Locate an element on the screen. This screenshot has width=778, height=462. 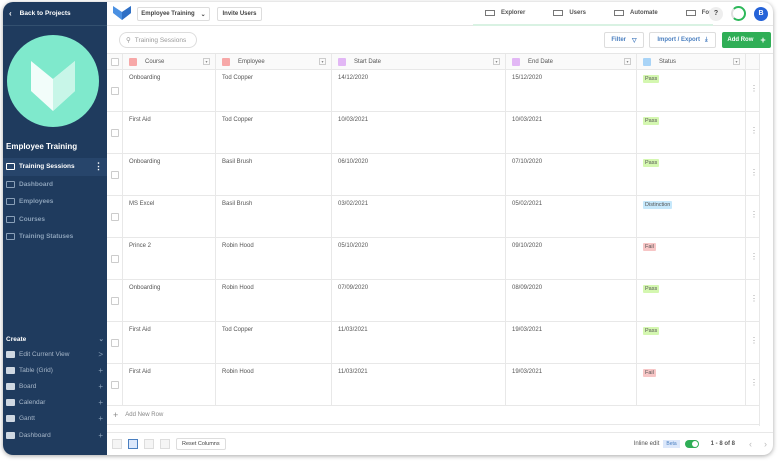
sidebar-item-courses: Courses is located at coordinates (55, 220).